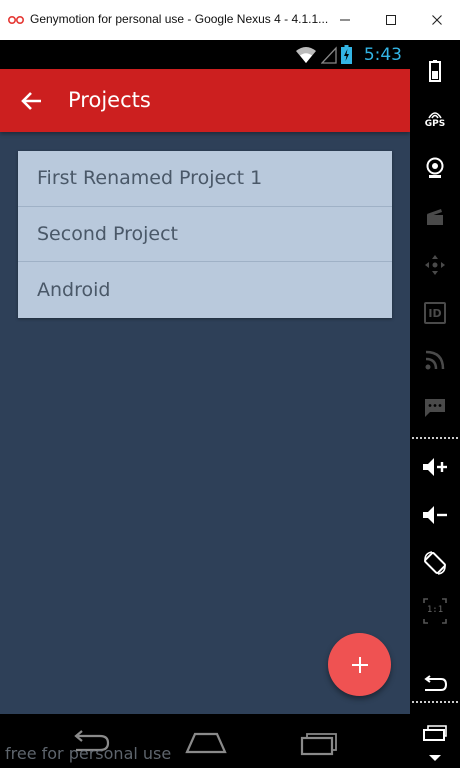  Describe the element at coordinates (320, 742) in the screenshot. I see `nav-recent-apps-icon` at that location.